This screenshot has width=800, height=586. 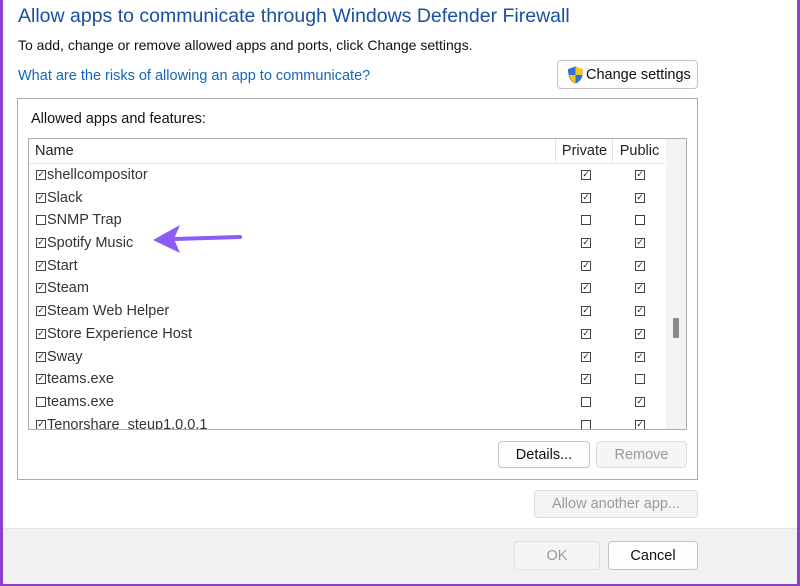 I want to click on list-item: SNMP Trap, so click(x=347, y=220).